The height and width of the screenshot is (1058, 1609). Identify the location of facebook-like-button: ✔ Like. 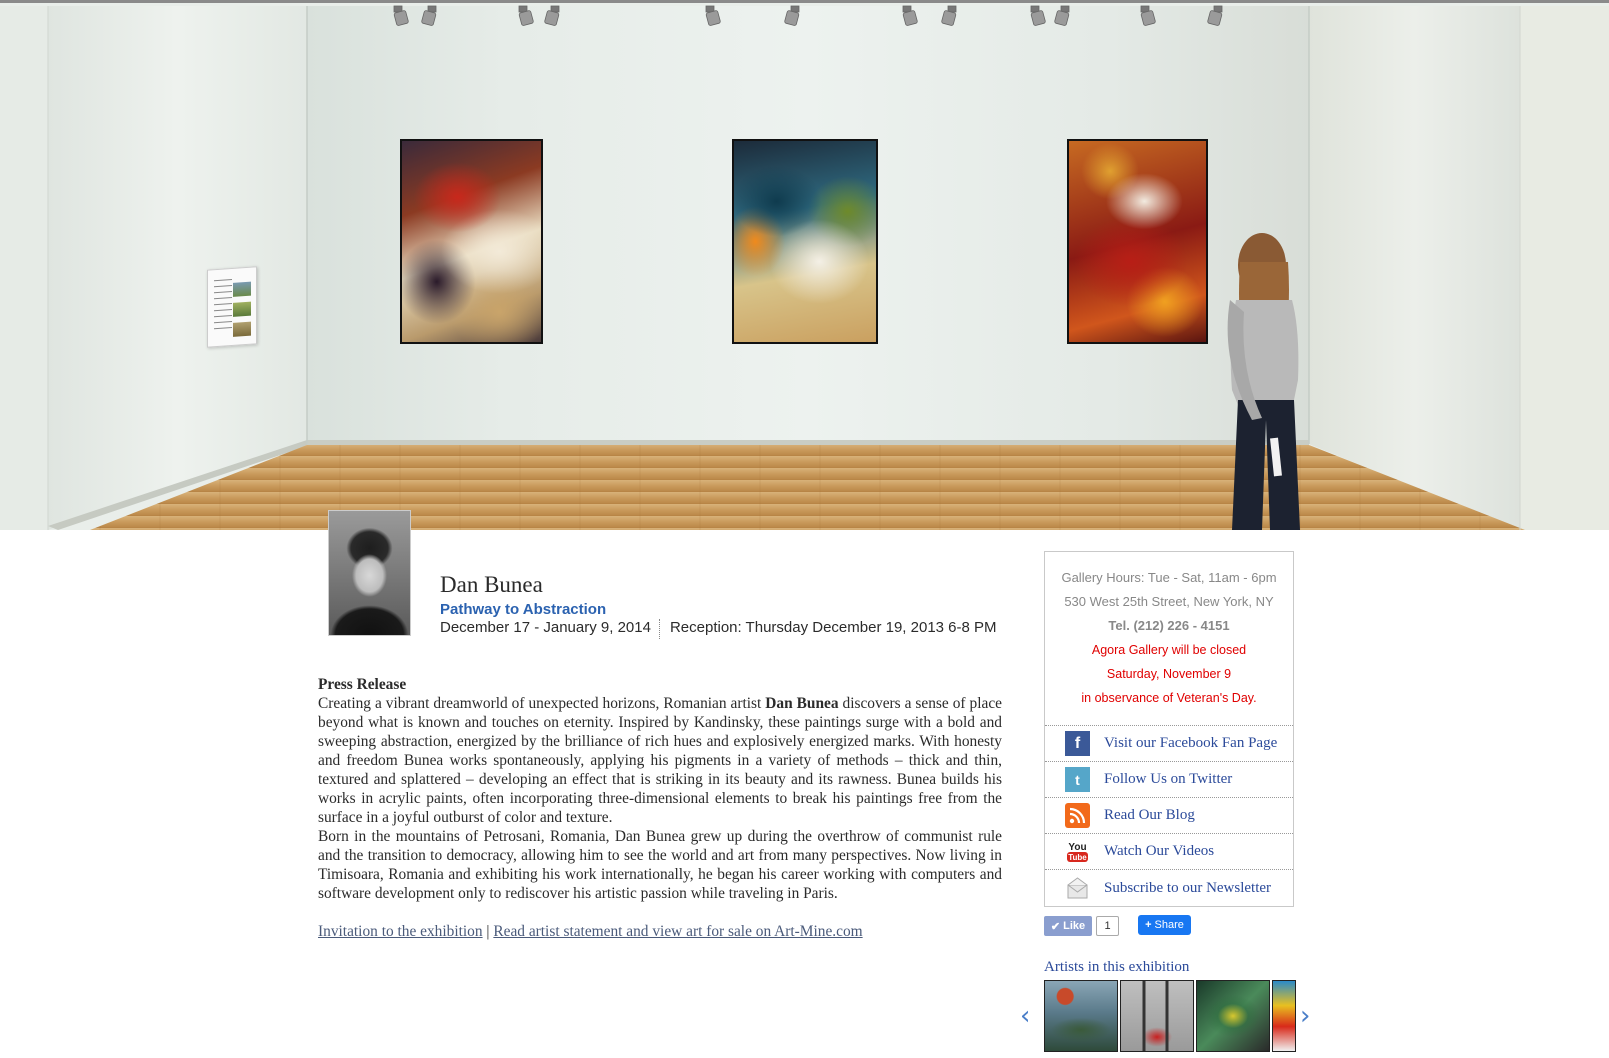
(1068, 926).